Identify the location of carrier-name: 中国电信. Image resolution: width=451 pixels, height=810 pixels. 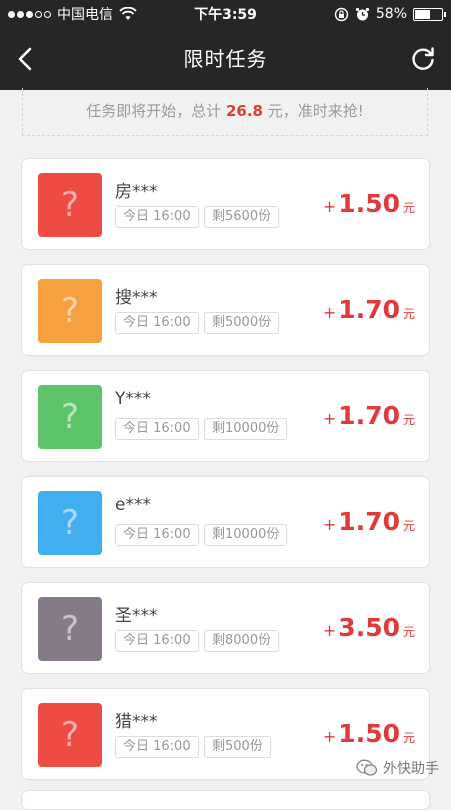
(85, 15).